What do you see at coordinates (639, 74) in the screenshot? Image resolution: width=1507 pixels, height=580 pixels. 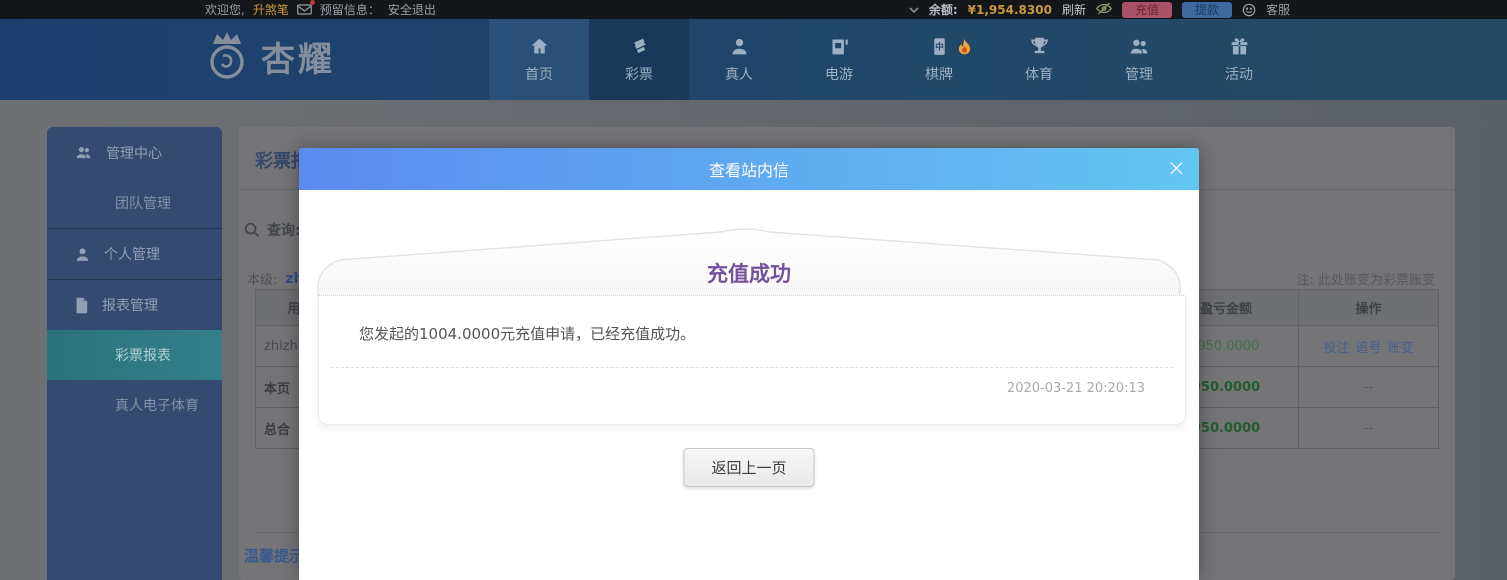 I see `nav-label: 彩票` at bounding box center [639, 74].